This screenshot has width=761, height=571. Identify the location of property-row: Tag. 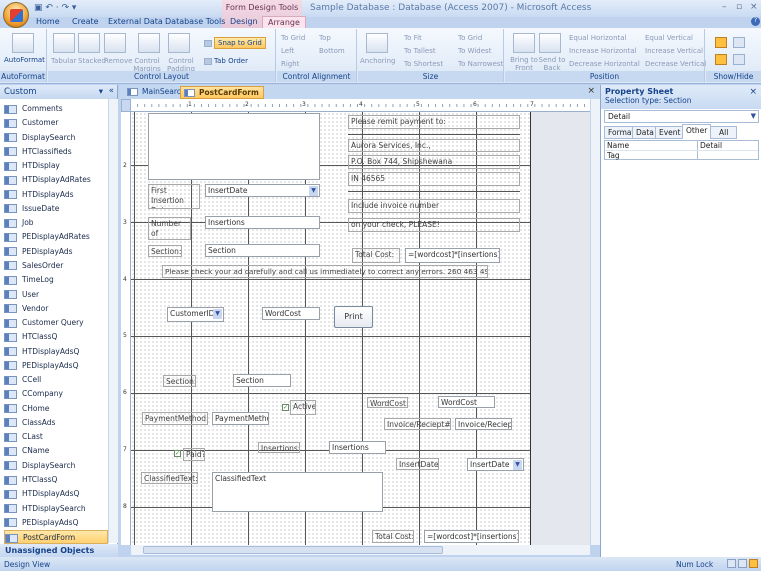
(681, 155).